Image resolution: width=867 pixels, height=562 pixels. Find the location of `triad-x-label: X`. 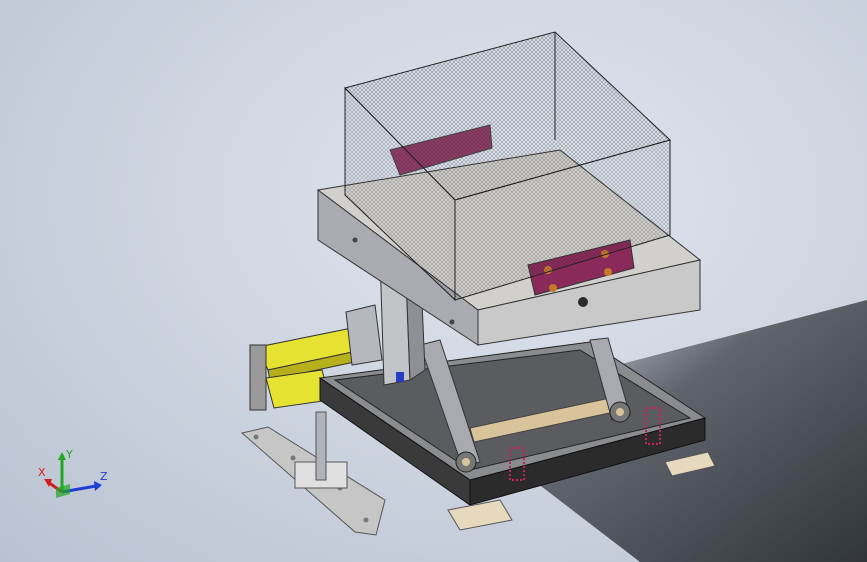

triad-x-label: X is located at coordinates (42, 472).